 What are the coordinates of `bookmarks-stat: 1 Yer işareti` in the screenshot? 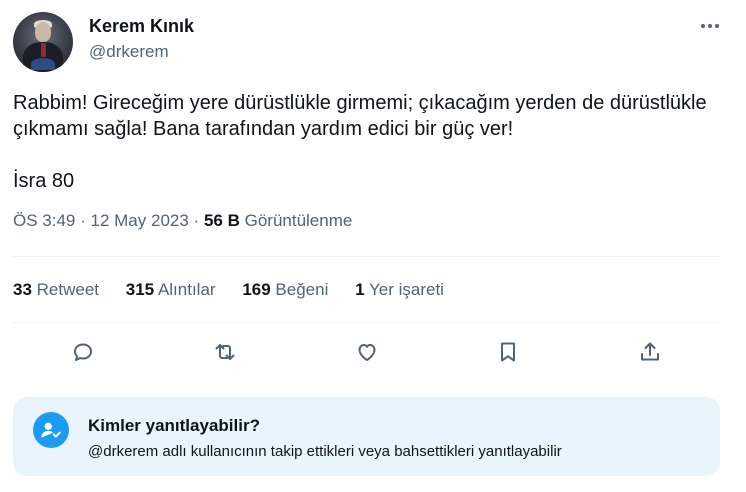 It's located at (399, 290).